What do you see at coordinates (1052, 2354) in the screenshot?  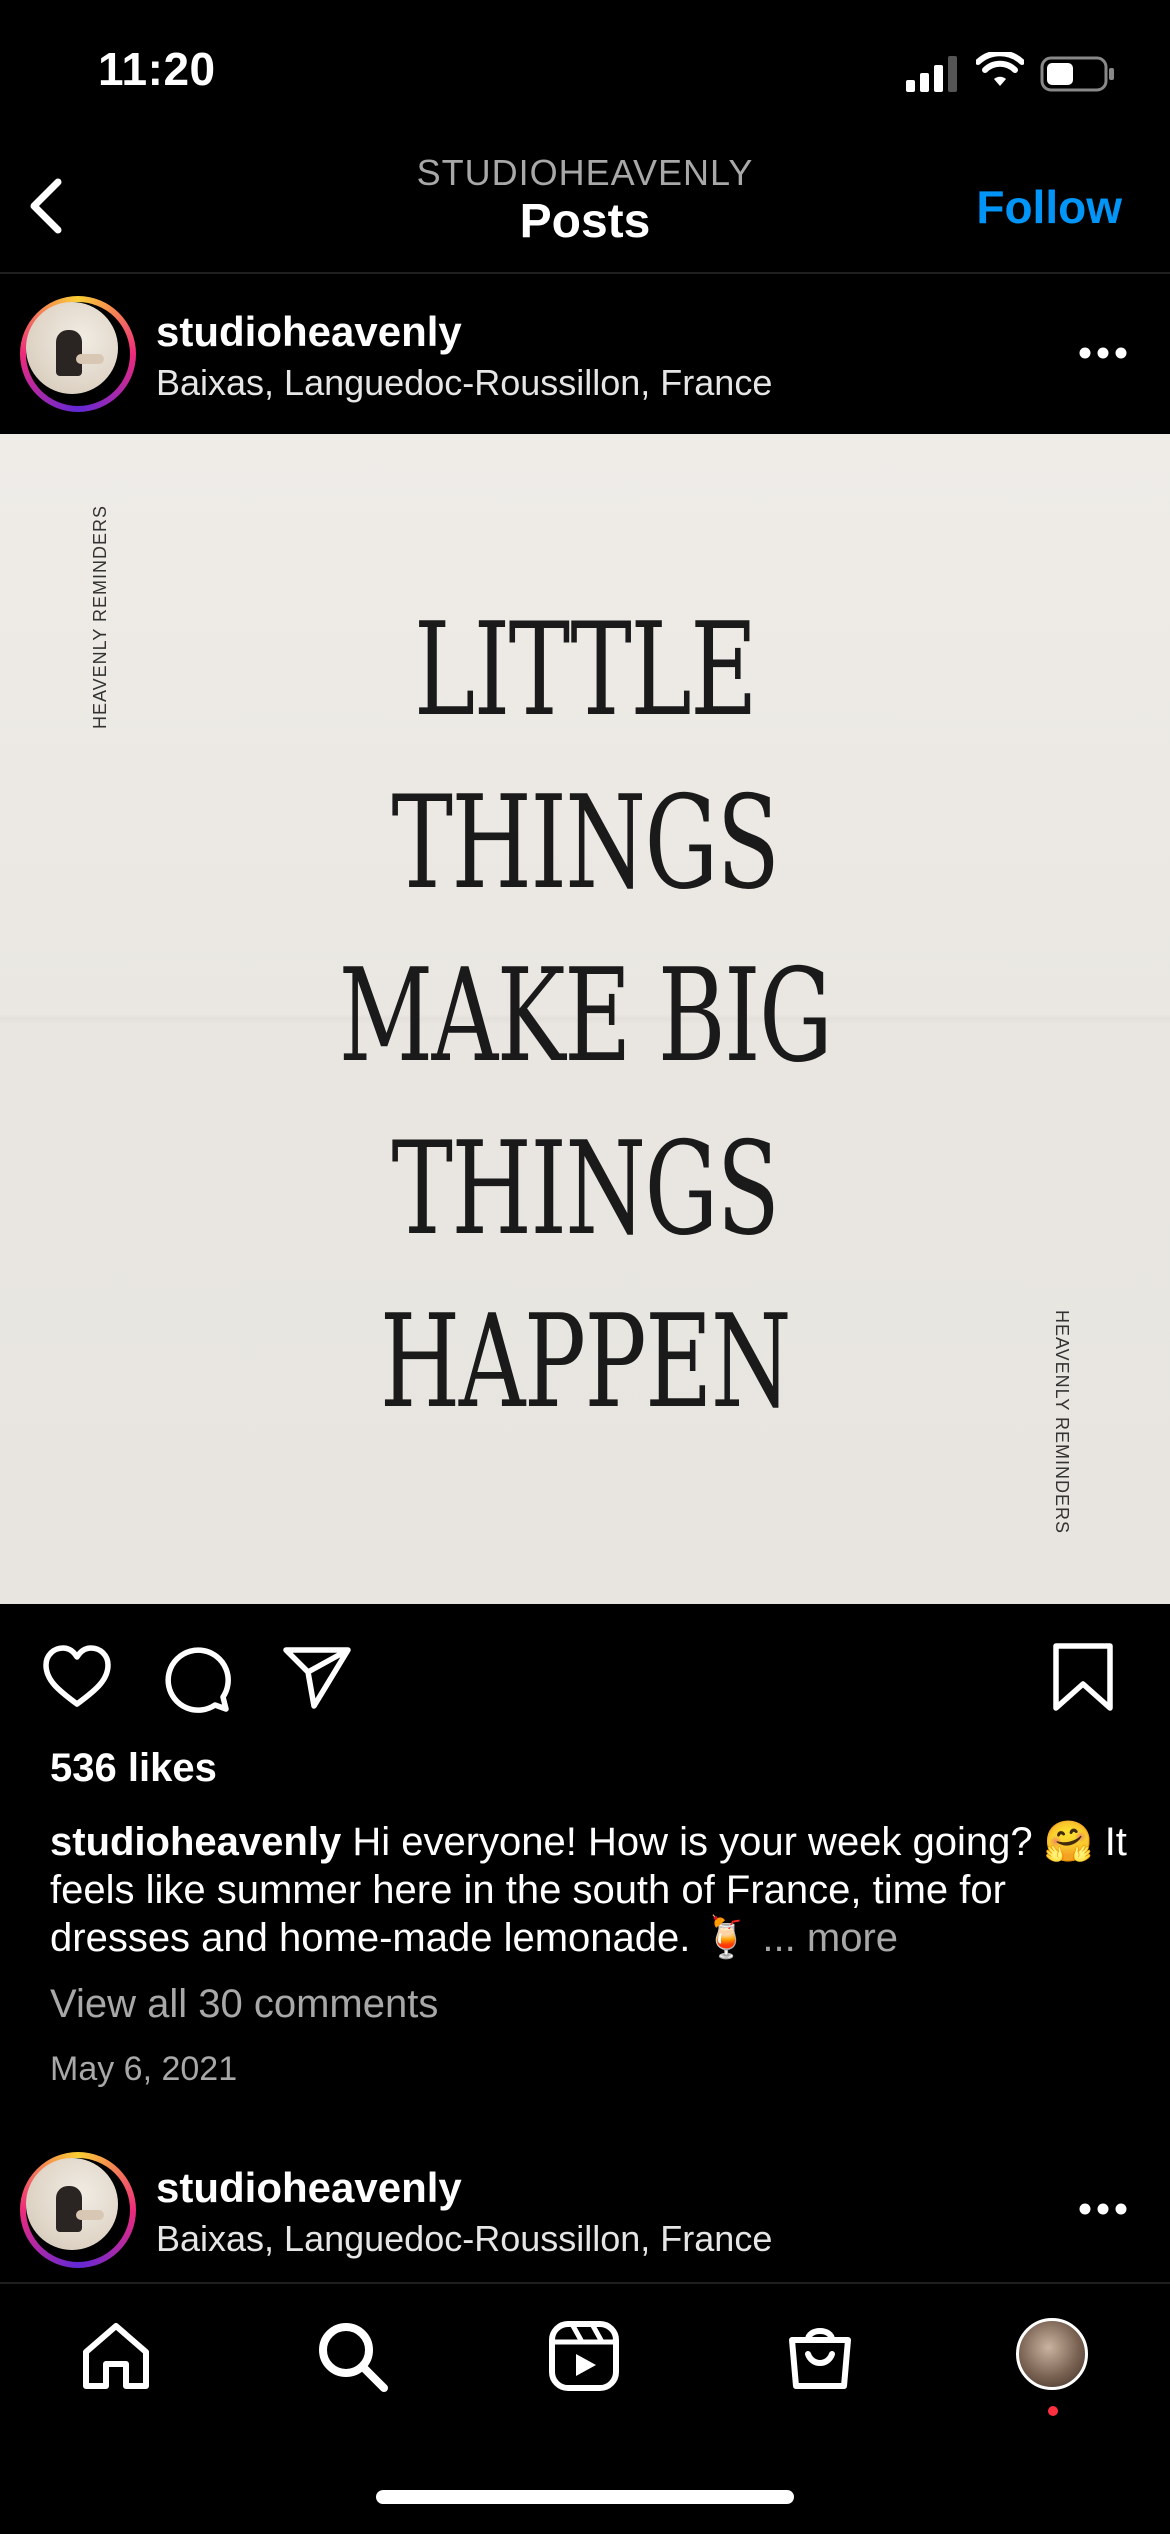 I see `profile-tab-avatar` at bounding box center [1052, 2354].